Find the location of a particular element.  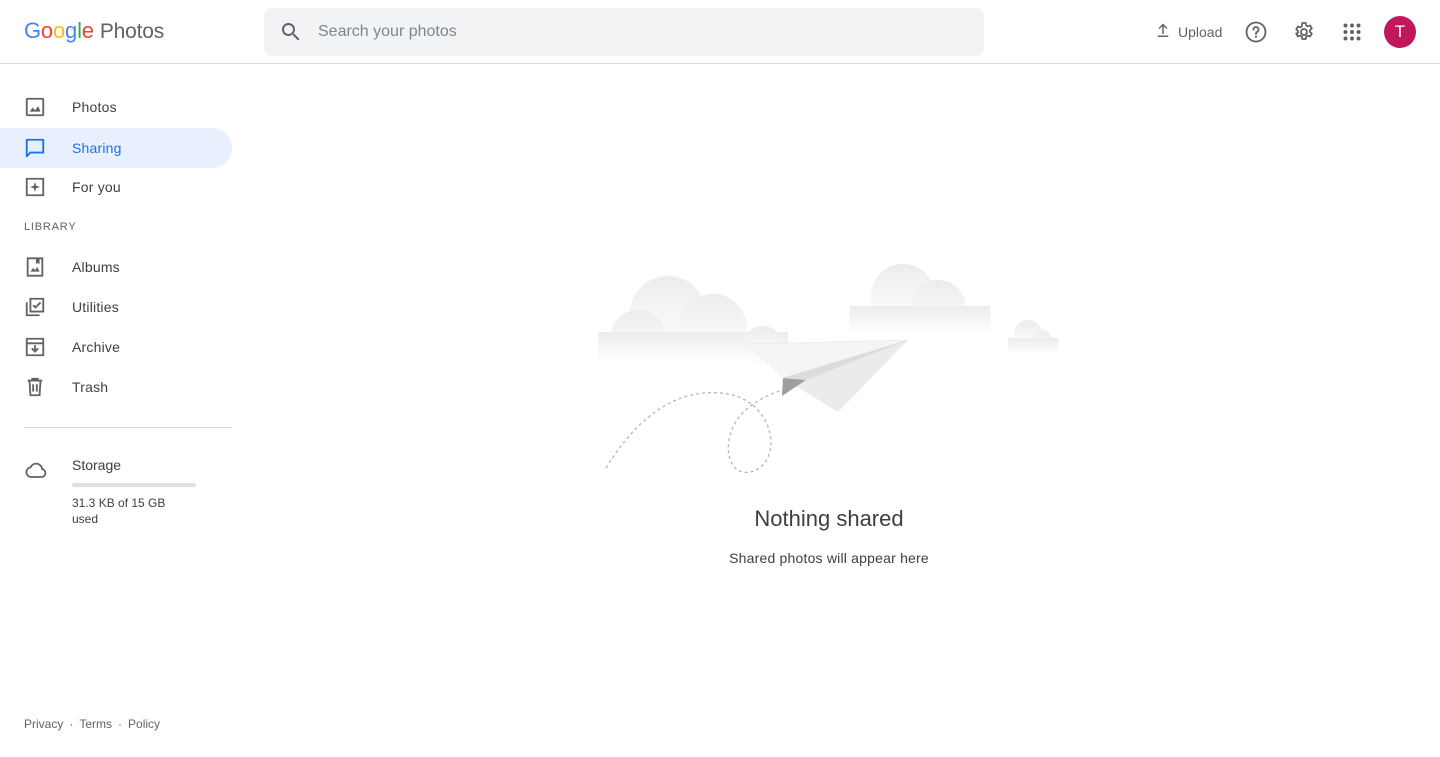

sidebar-item-label: For you is located at coordinates (96, 187).